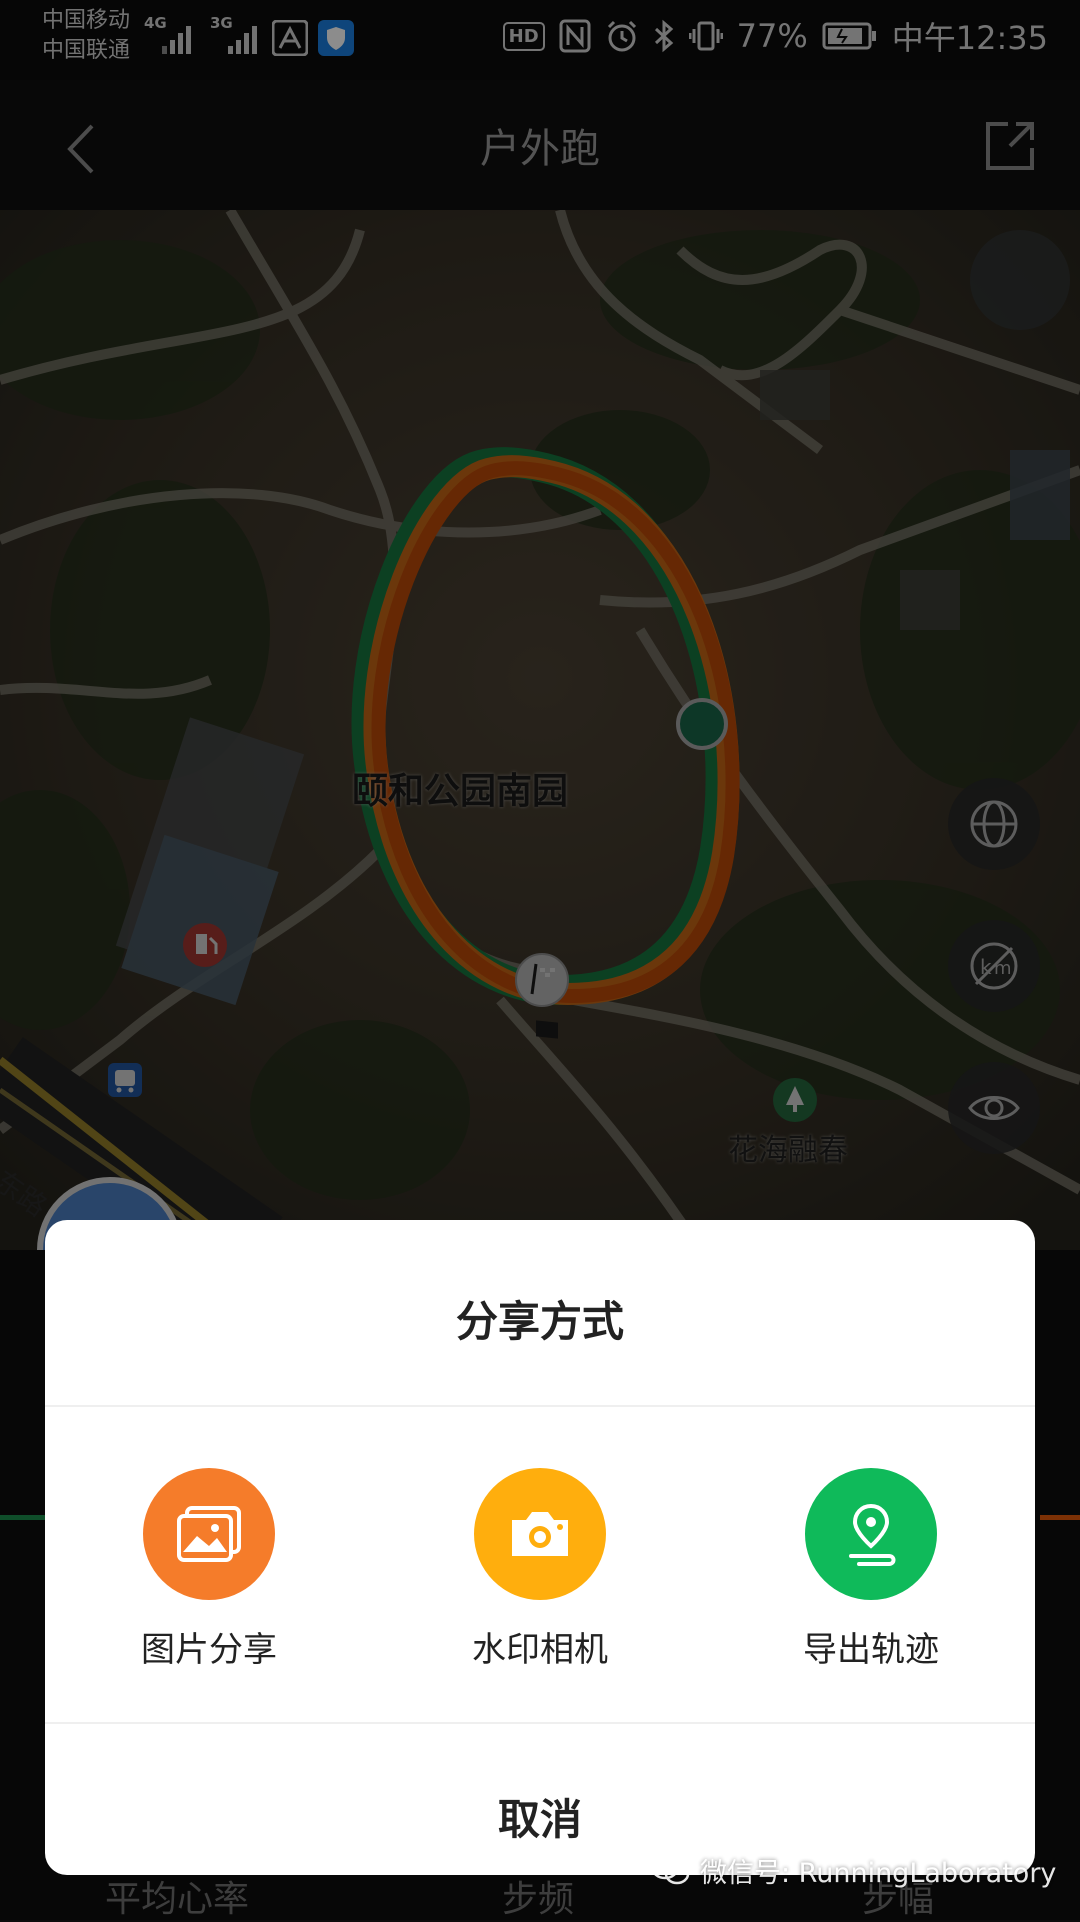 The image size is (1080, 1922). Describe the element at coordinates (871, 1650) in the screenshot. I see `option-label: 导出轨迹` at that location.